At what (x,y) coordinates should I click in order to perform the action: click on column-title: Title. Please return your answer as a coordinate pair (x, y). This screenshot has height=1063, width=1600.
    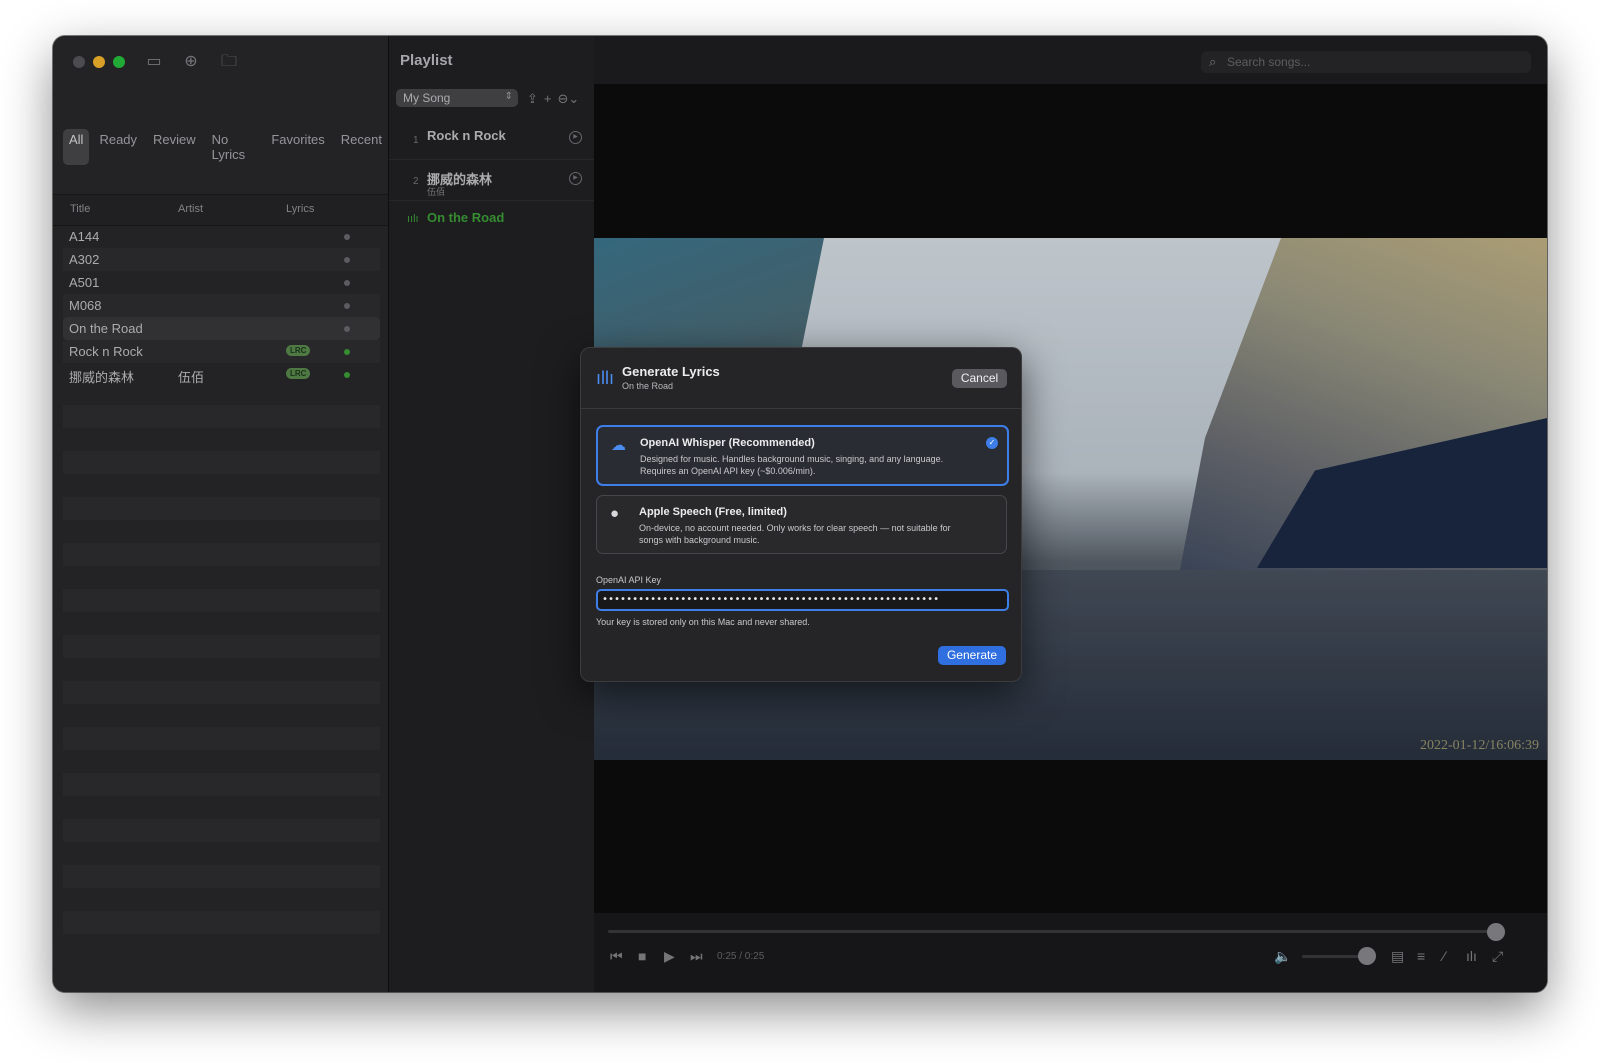
    Looking at the image, I should click on (80, 209).